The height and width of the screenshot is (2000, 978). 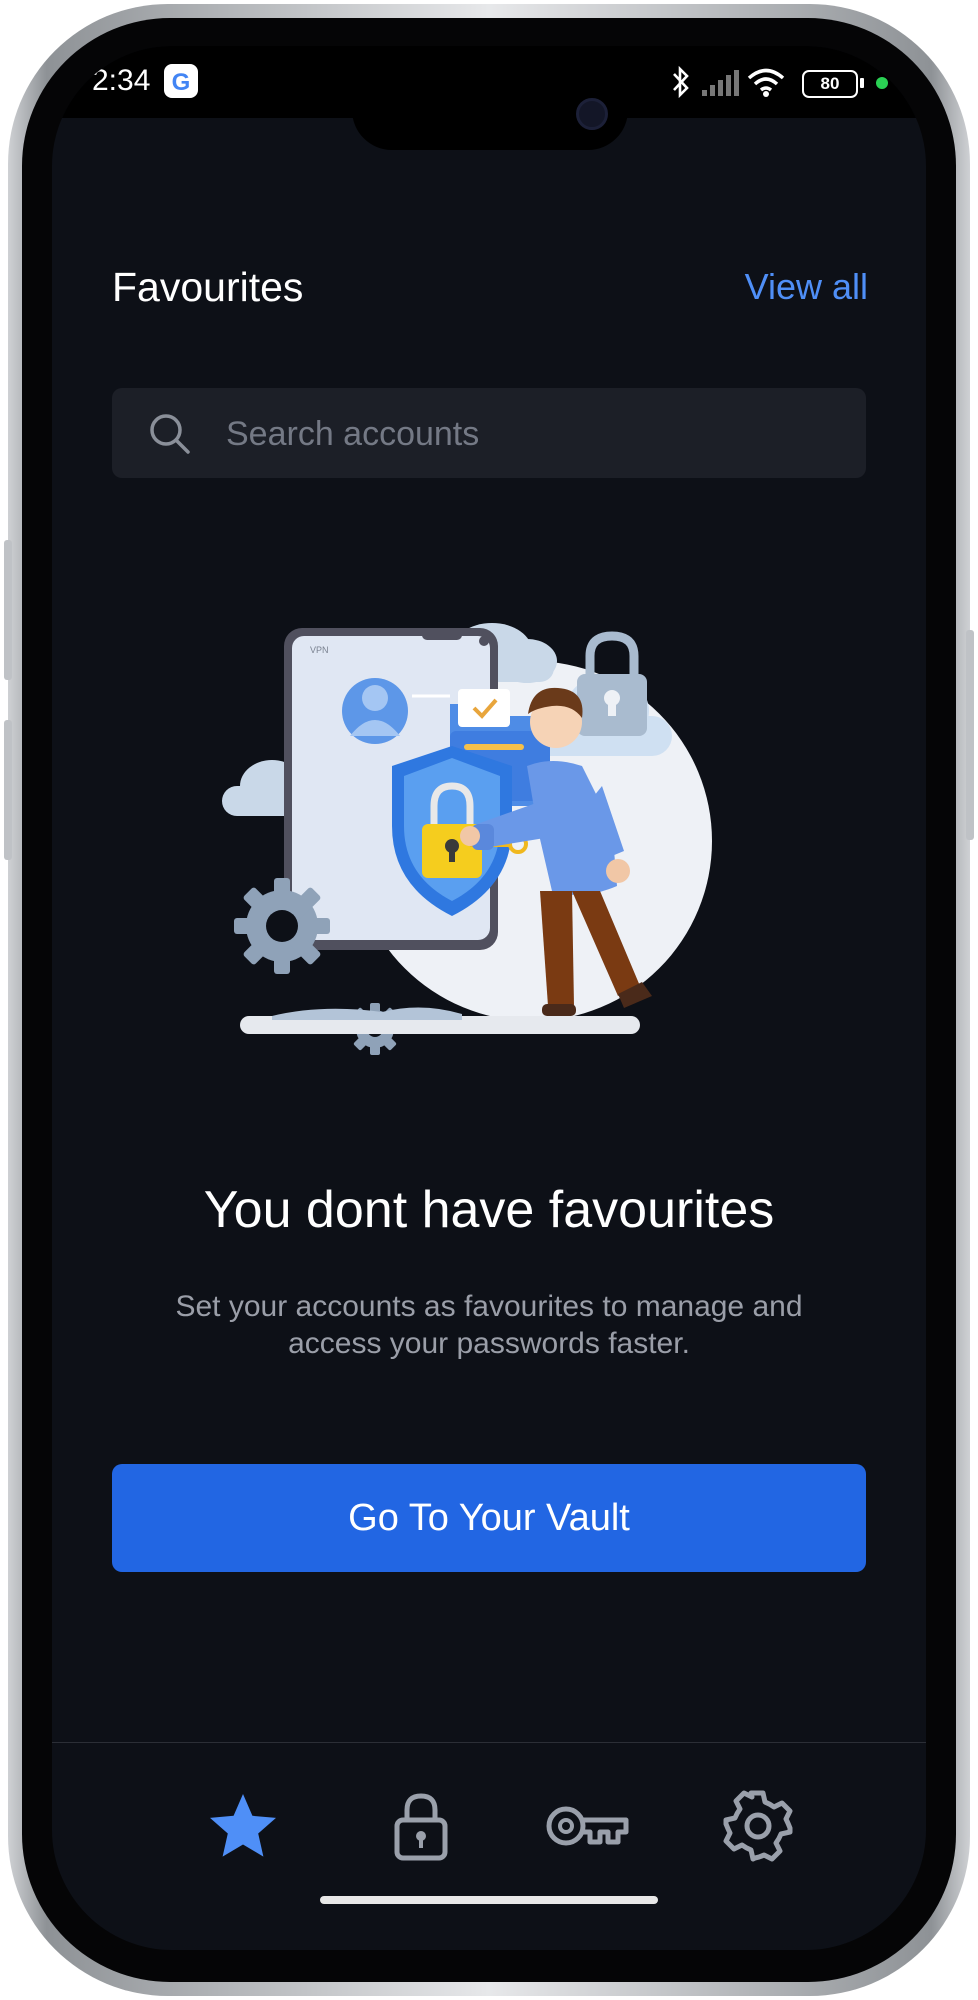 What do you see at coordinates (489, 1846) in the screenshot?
I see `bottom-tab-bar` at bounding box center [489, 1846].